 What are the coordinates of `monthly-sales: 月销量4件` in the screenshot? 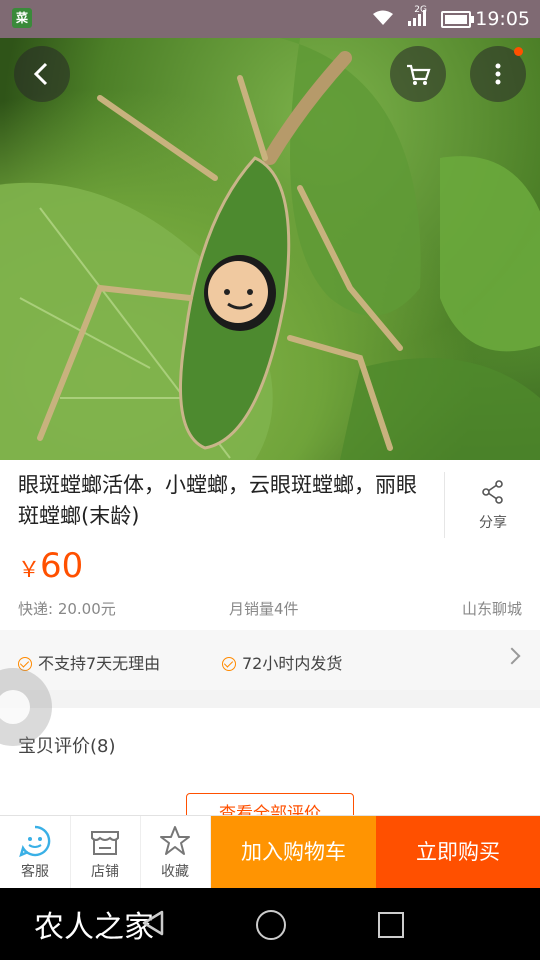 It's located at (264, 609).